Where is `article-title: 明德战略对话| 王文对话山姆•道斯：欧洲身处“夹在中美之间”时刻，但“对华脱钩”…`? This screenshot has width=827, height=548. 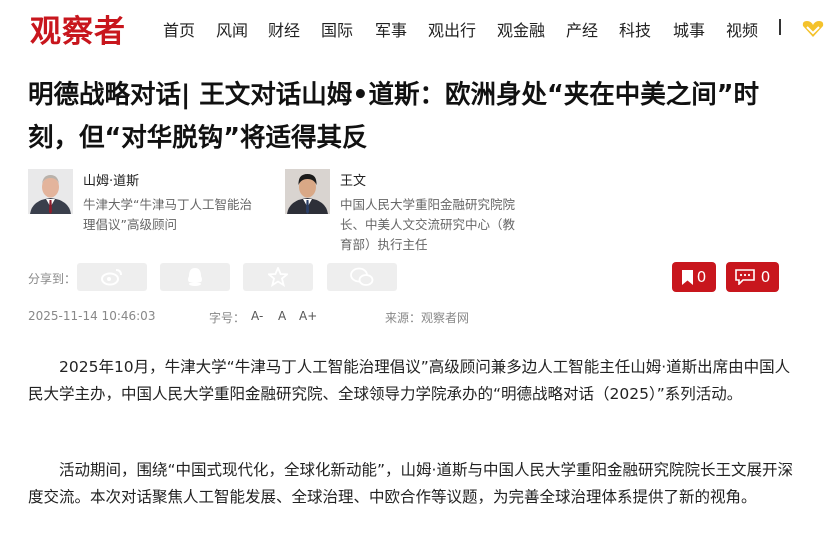
article-title: 明德战略对话| 王文对话山姆•道斯：欧洲身处“夹在中美之间”时刻，但“对华脱钩”… is located at coordinates (394, 116).